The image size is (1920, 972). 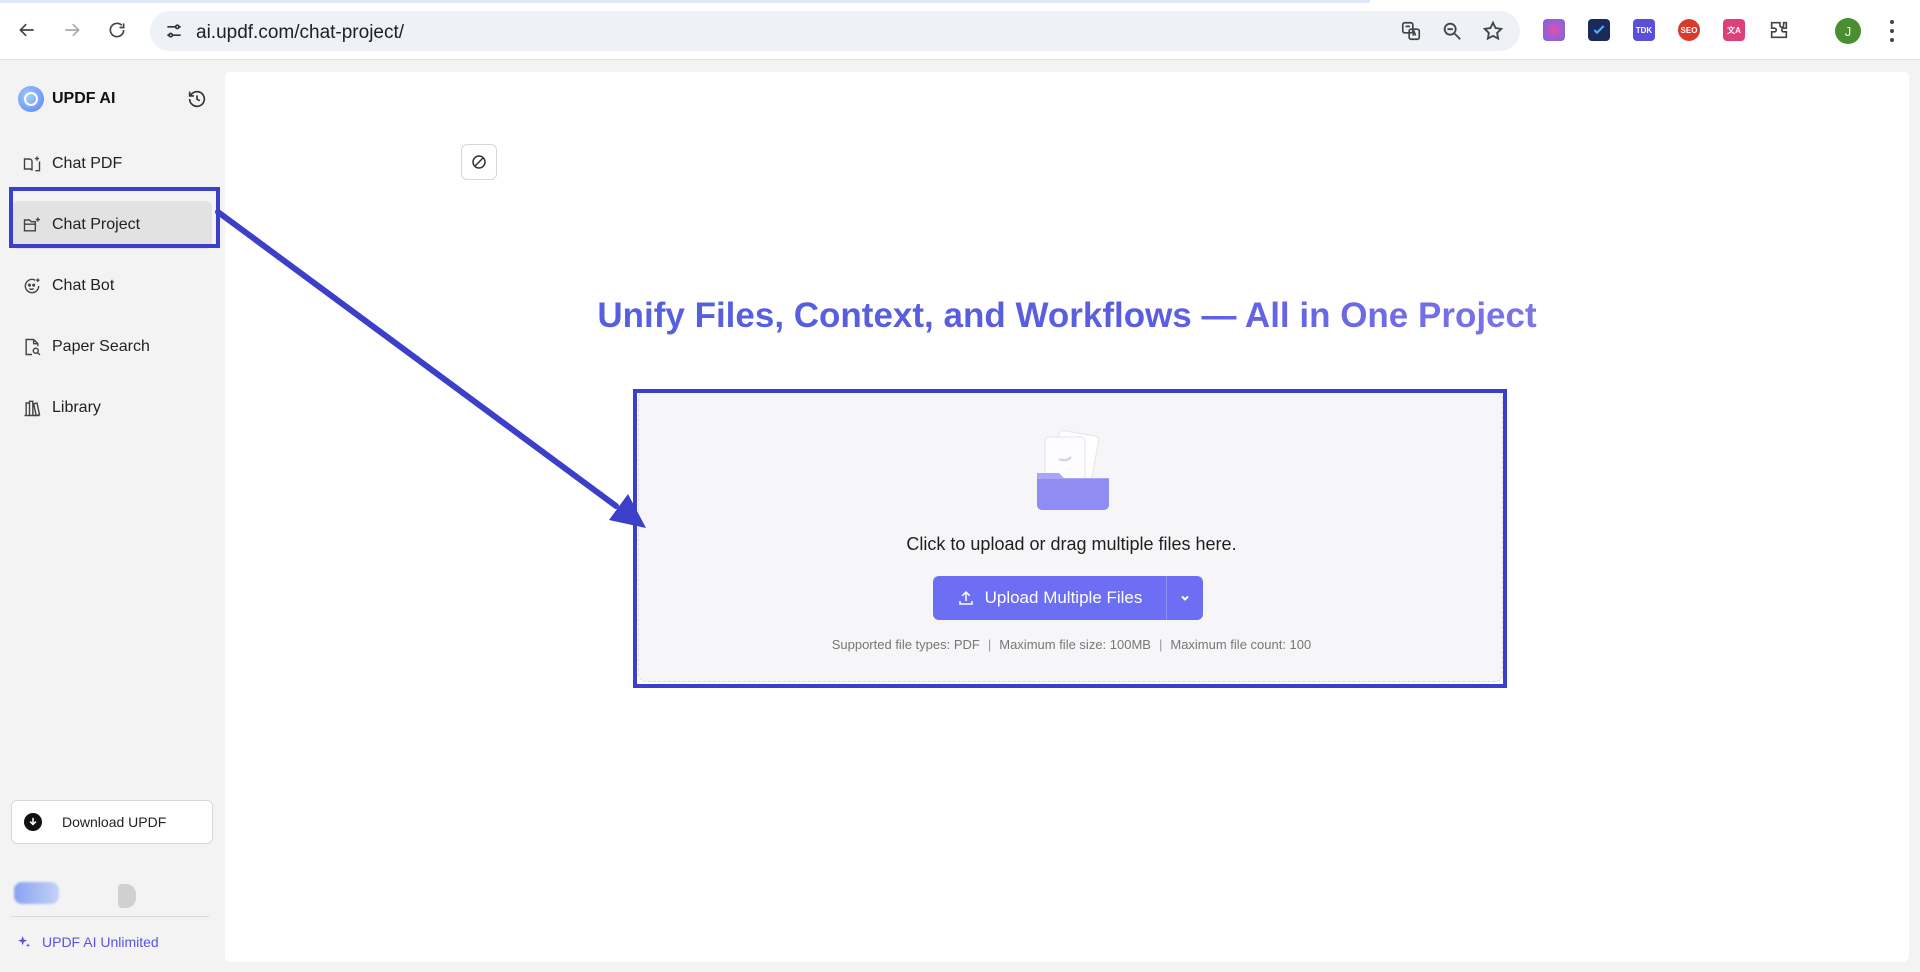 I want to click on sidebar-item-chat-bot: Chat Bot, so click(x=112, y=286).